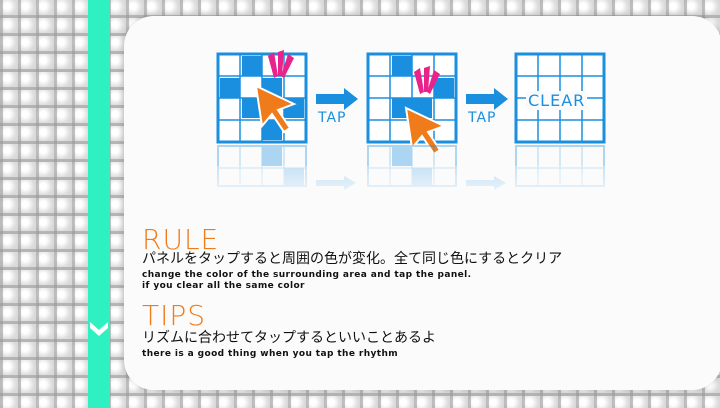 Image resolution: width=720 pixels, height=408 pixels. What do you see at coordinates (181, 239) in the screenshot?
I see `rule-title: RULE` at bounding box center [181, 239].